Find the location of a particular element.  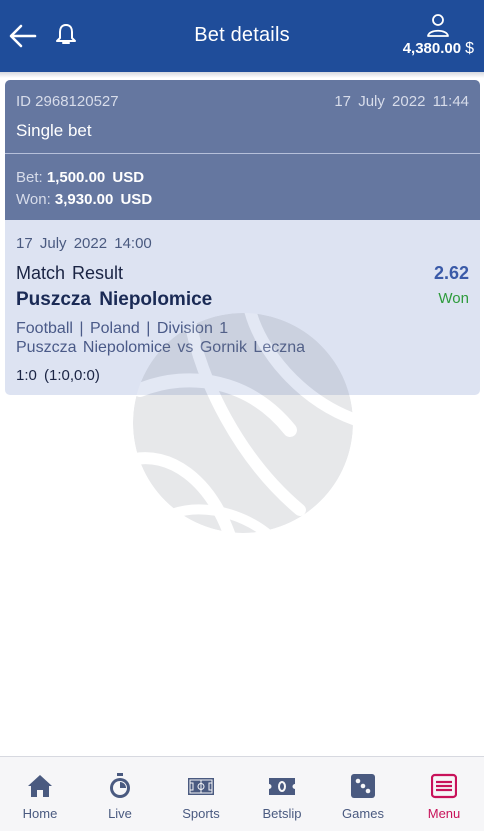

dice-icon is located at coordinates (363, 786).